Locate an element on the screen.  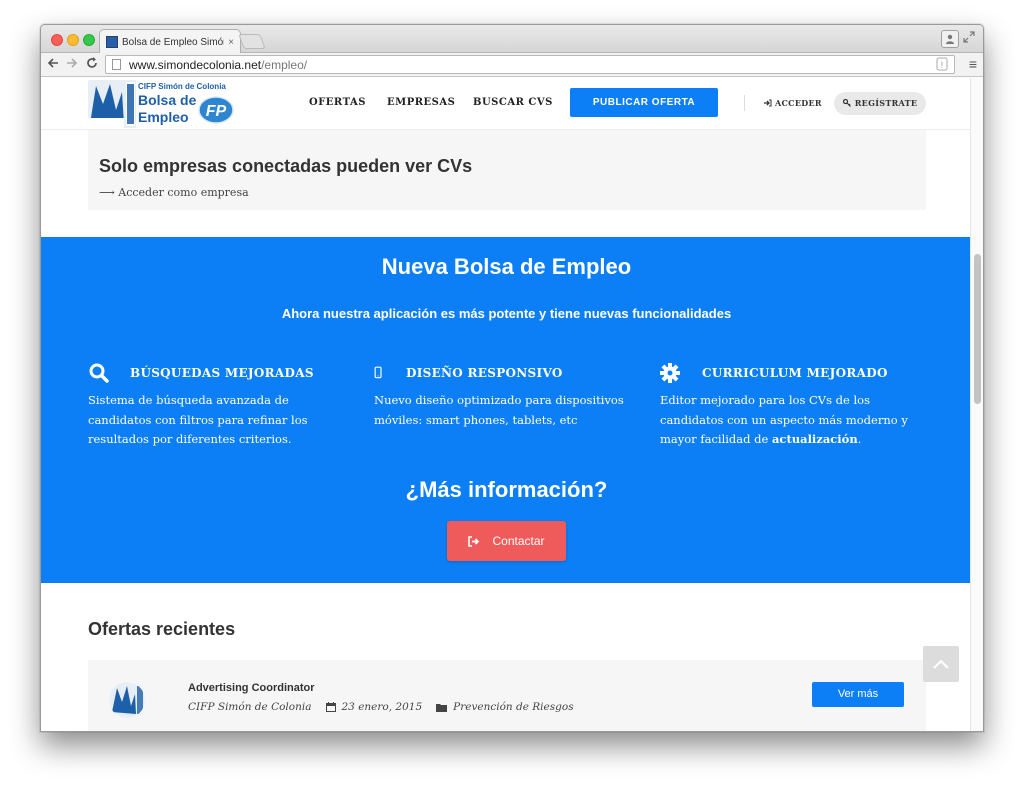
search-icon is located at coordinates (99, 373).